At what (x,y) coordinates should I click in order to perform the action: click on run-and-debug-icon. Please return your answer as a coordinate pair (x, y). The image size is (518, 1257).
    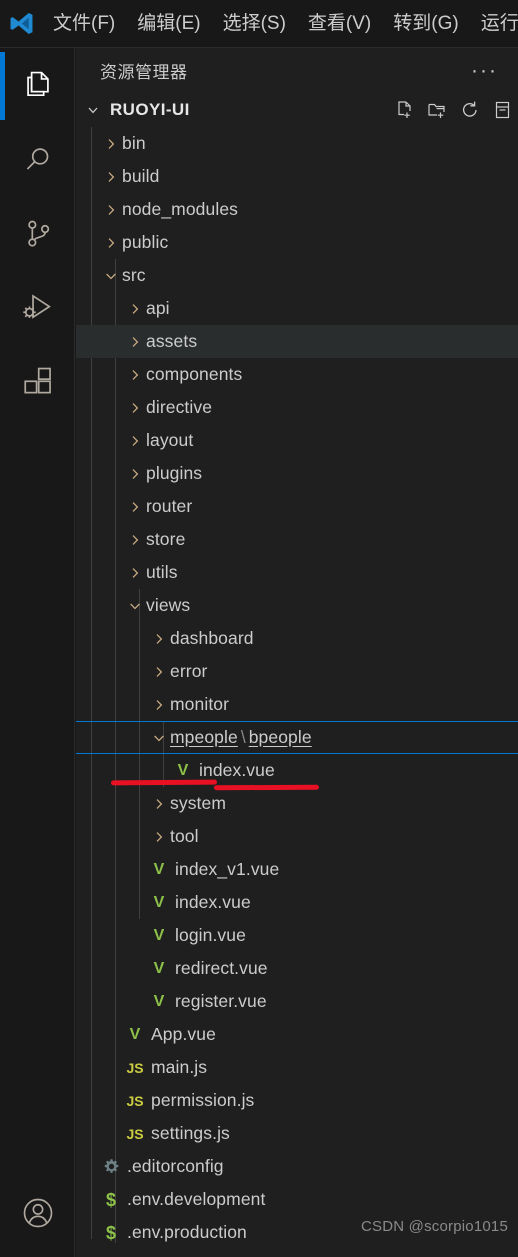
    Looking at the image, I should click on (38, 308).